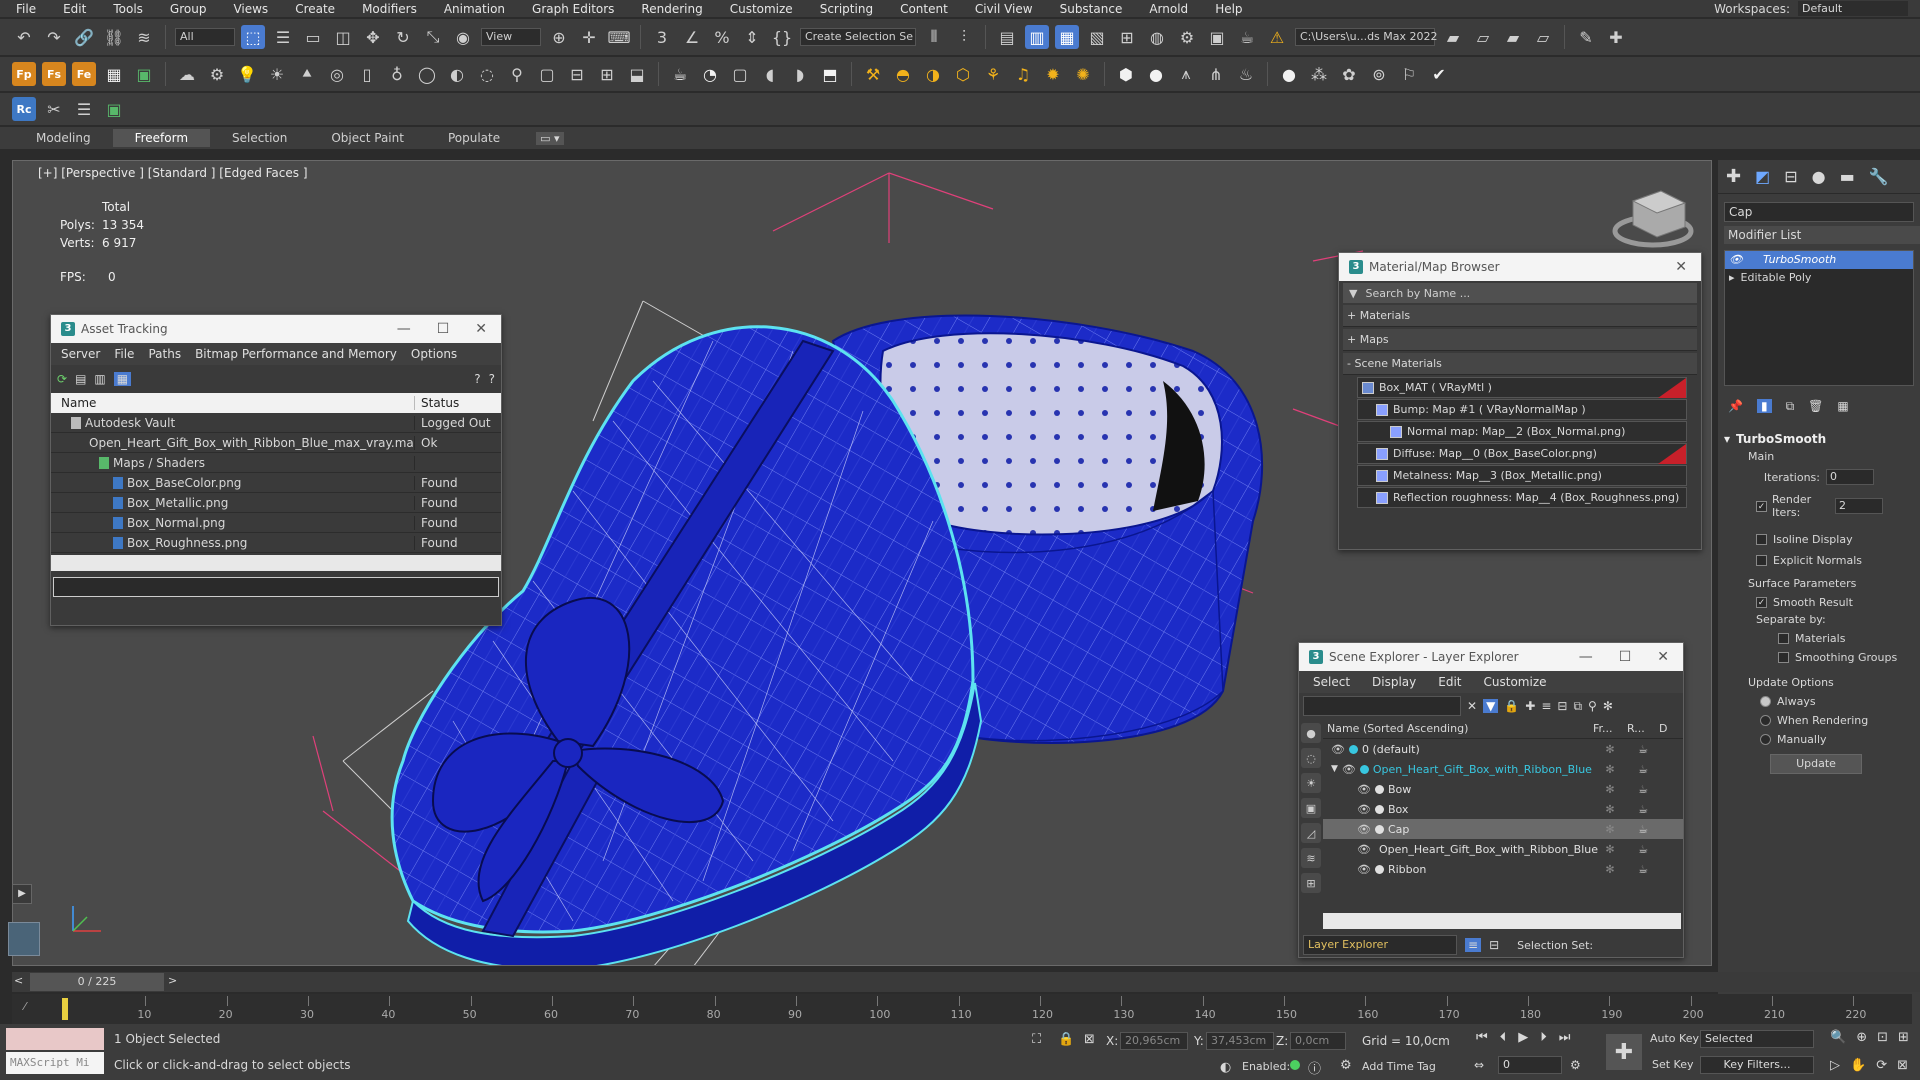 Image resolution: width=1920 pixels, height=1080 pixels. What do you see at coordinates (1503, 809) in the screenshot?
I see `tree-row: 👁 Box ✻ ☕` at bounding box center [1503, 809].